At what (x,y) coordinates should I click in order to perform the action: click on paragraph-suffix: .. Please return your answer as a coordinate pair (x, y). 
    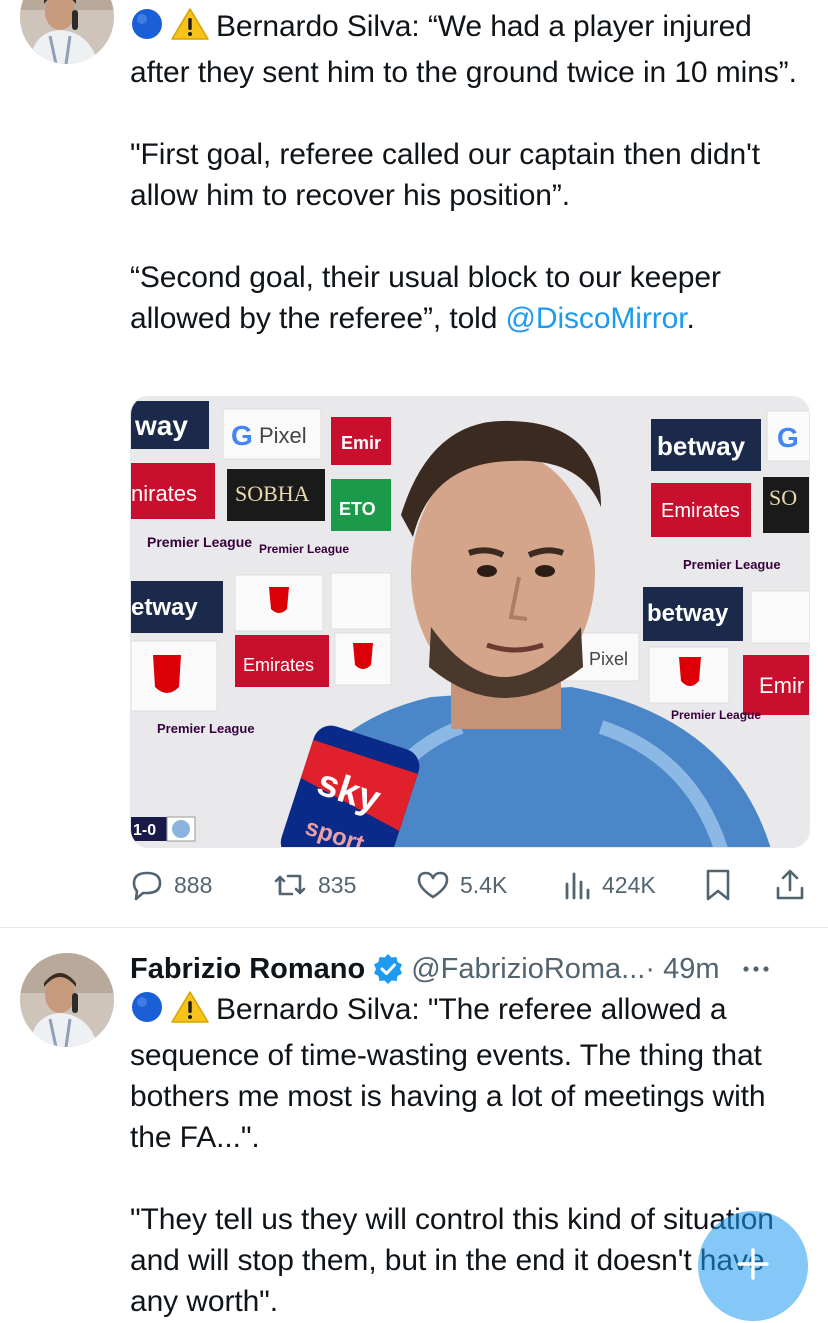
    Looking at the image, I should click on (690, 318).